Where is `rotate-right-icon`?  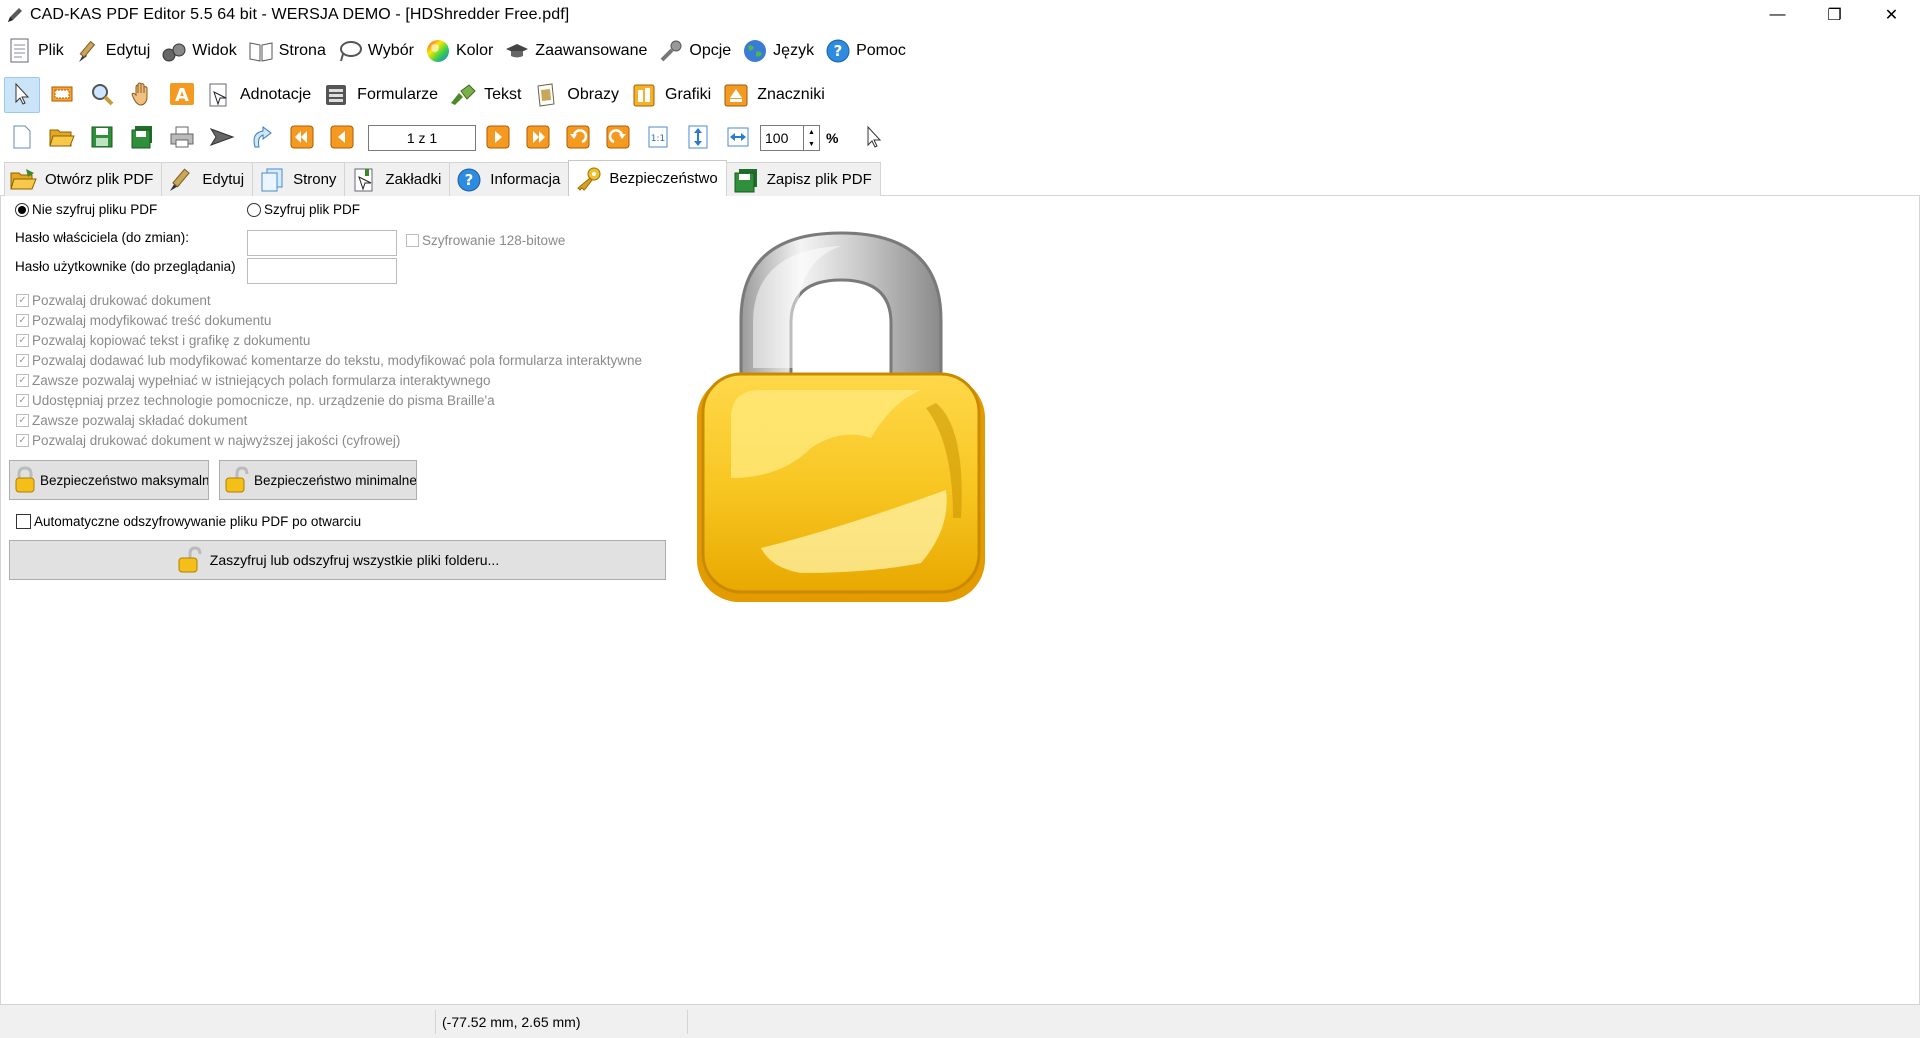
rotate-right-icon is located at coordinates (618, 138).